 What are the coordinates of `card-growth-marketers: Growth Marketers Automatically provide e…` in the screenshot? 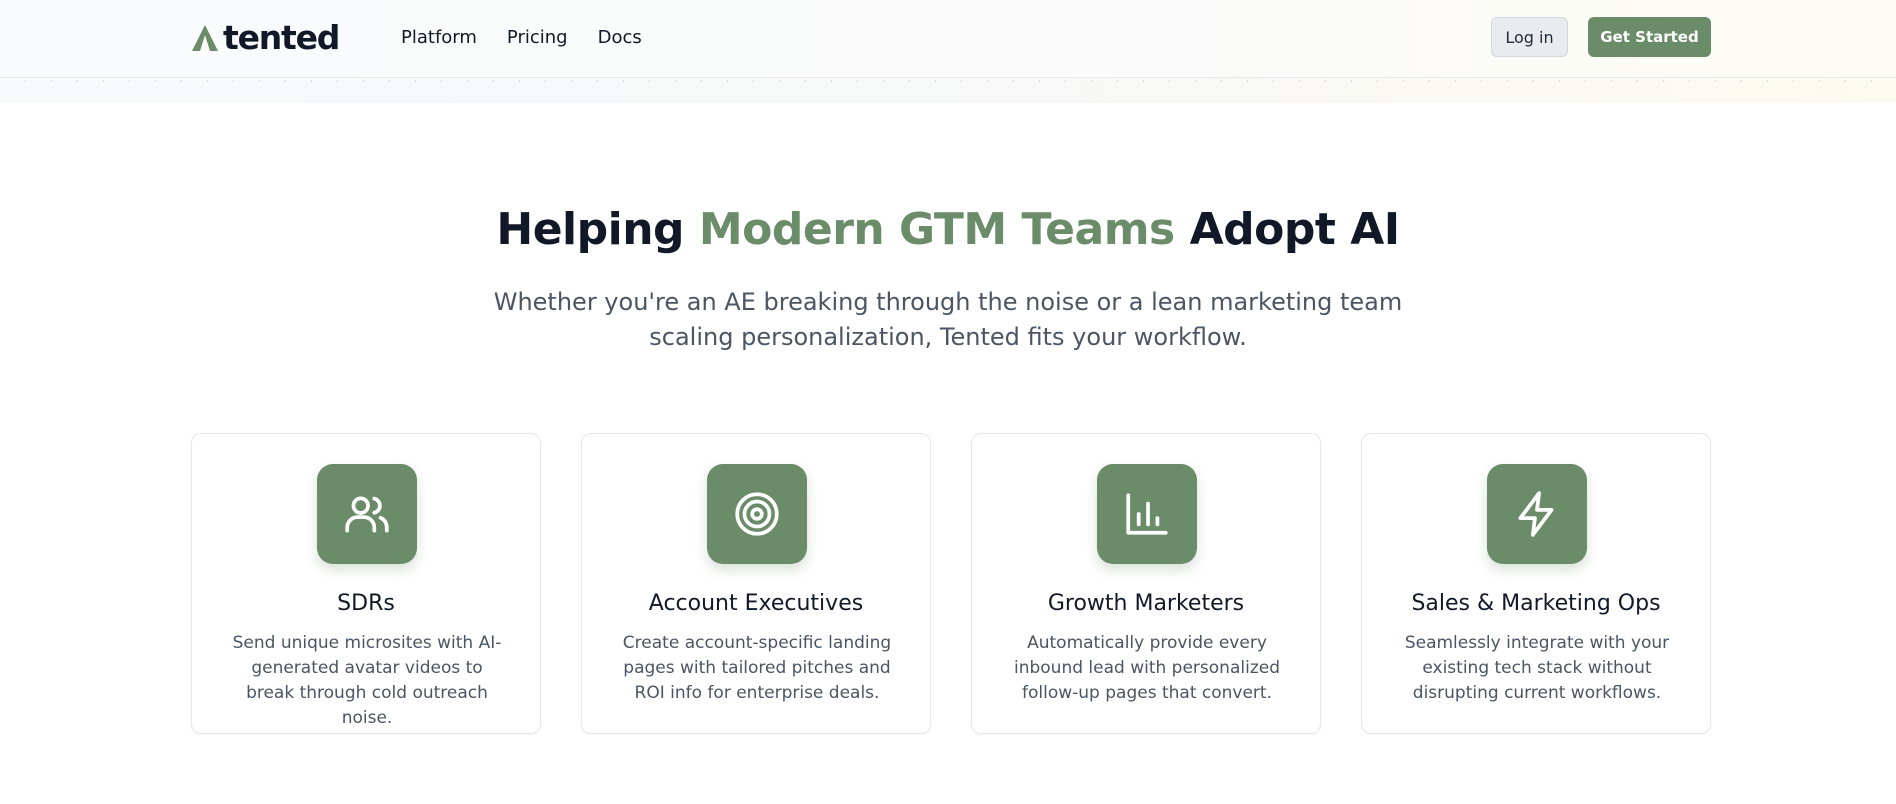 It's located at (1146, 583).